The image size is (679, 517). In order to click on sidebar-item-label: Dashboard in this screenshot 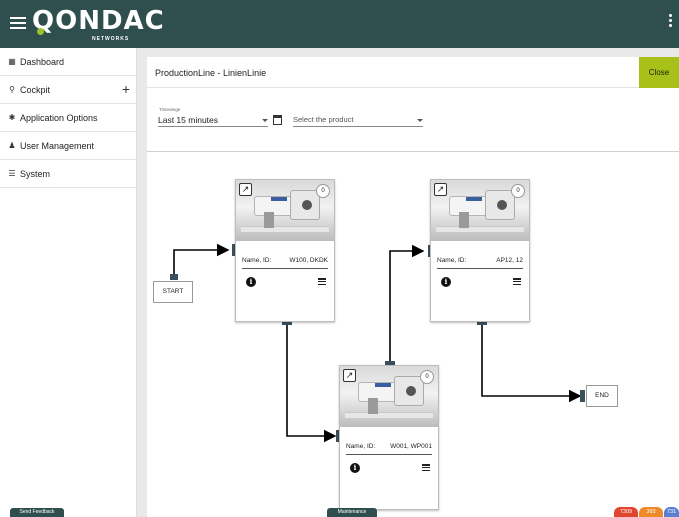, I will do `click(42, 61)`.